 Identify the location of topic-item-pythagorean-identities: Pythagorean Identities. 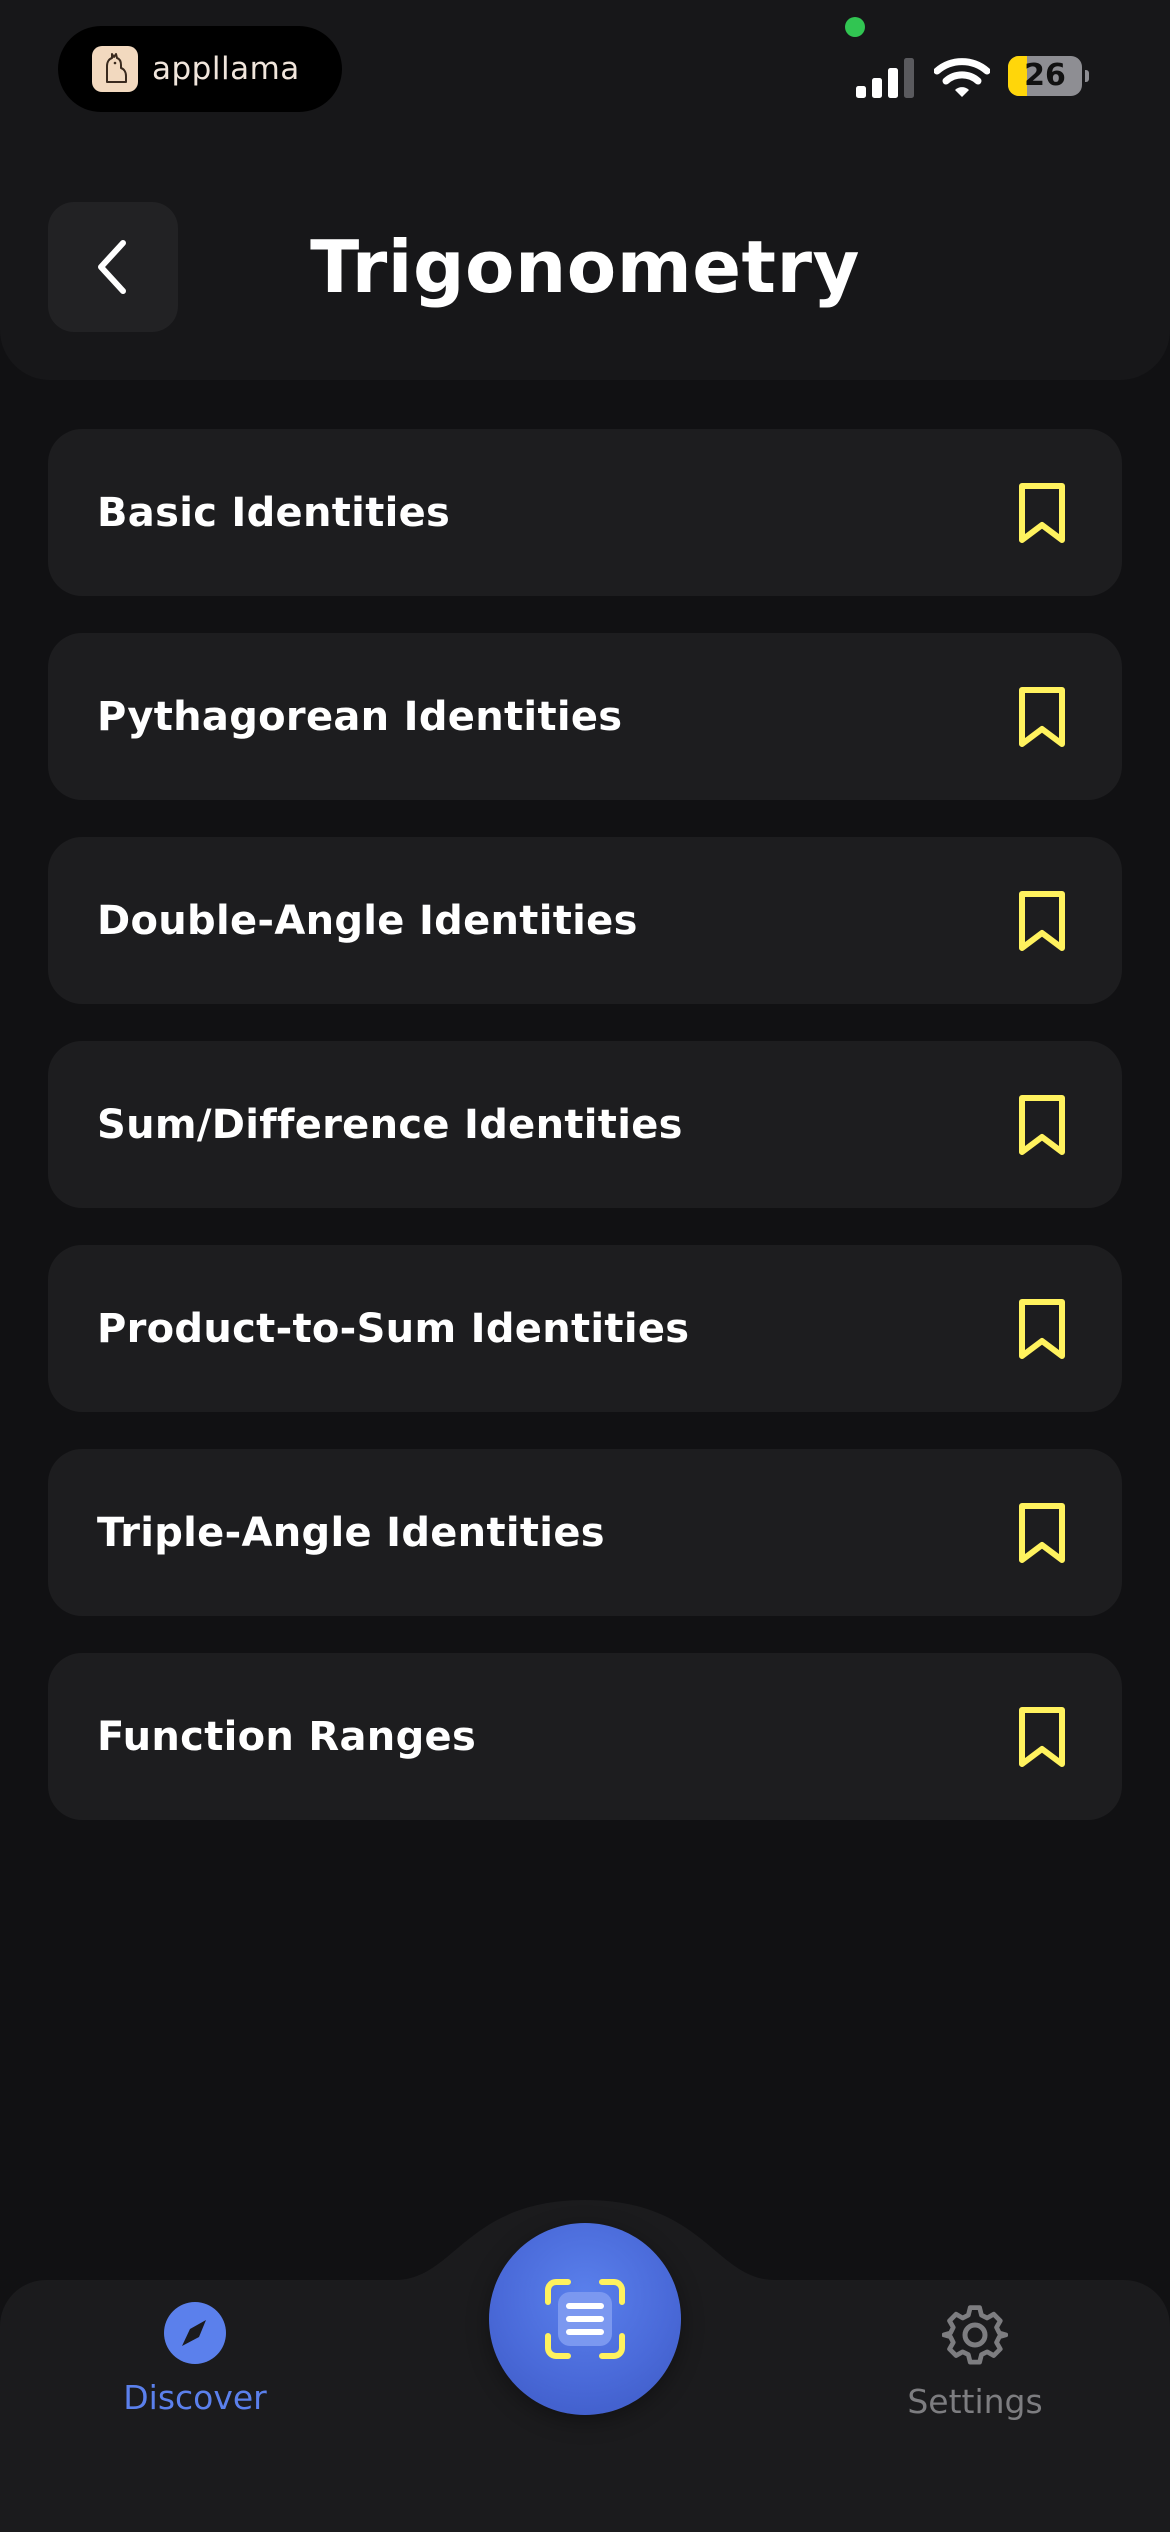
(585, 716).